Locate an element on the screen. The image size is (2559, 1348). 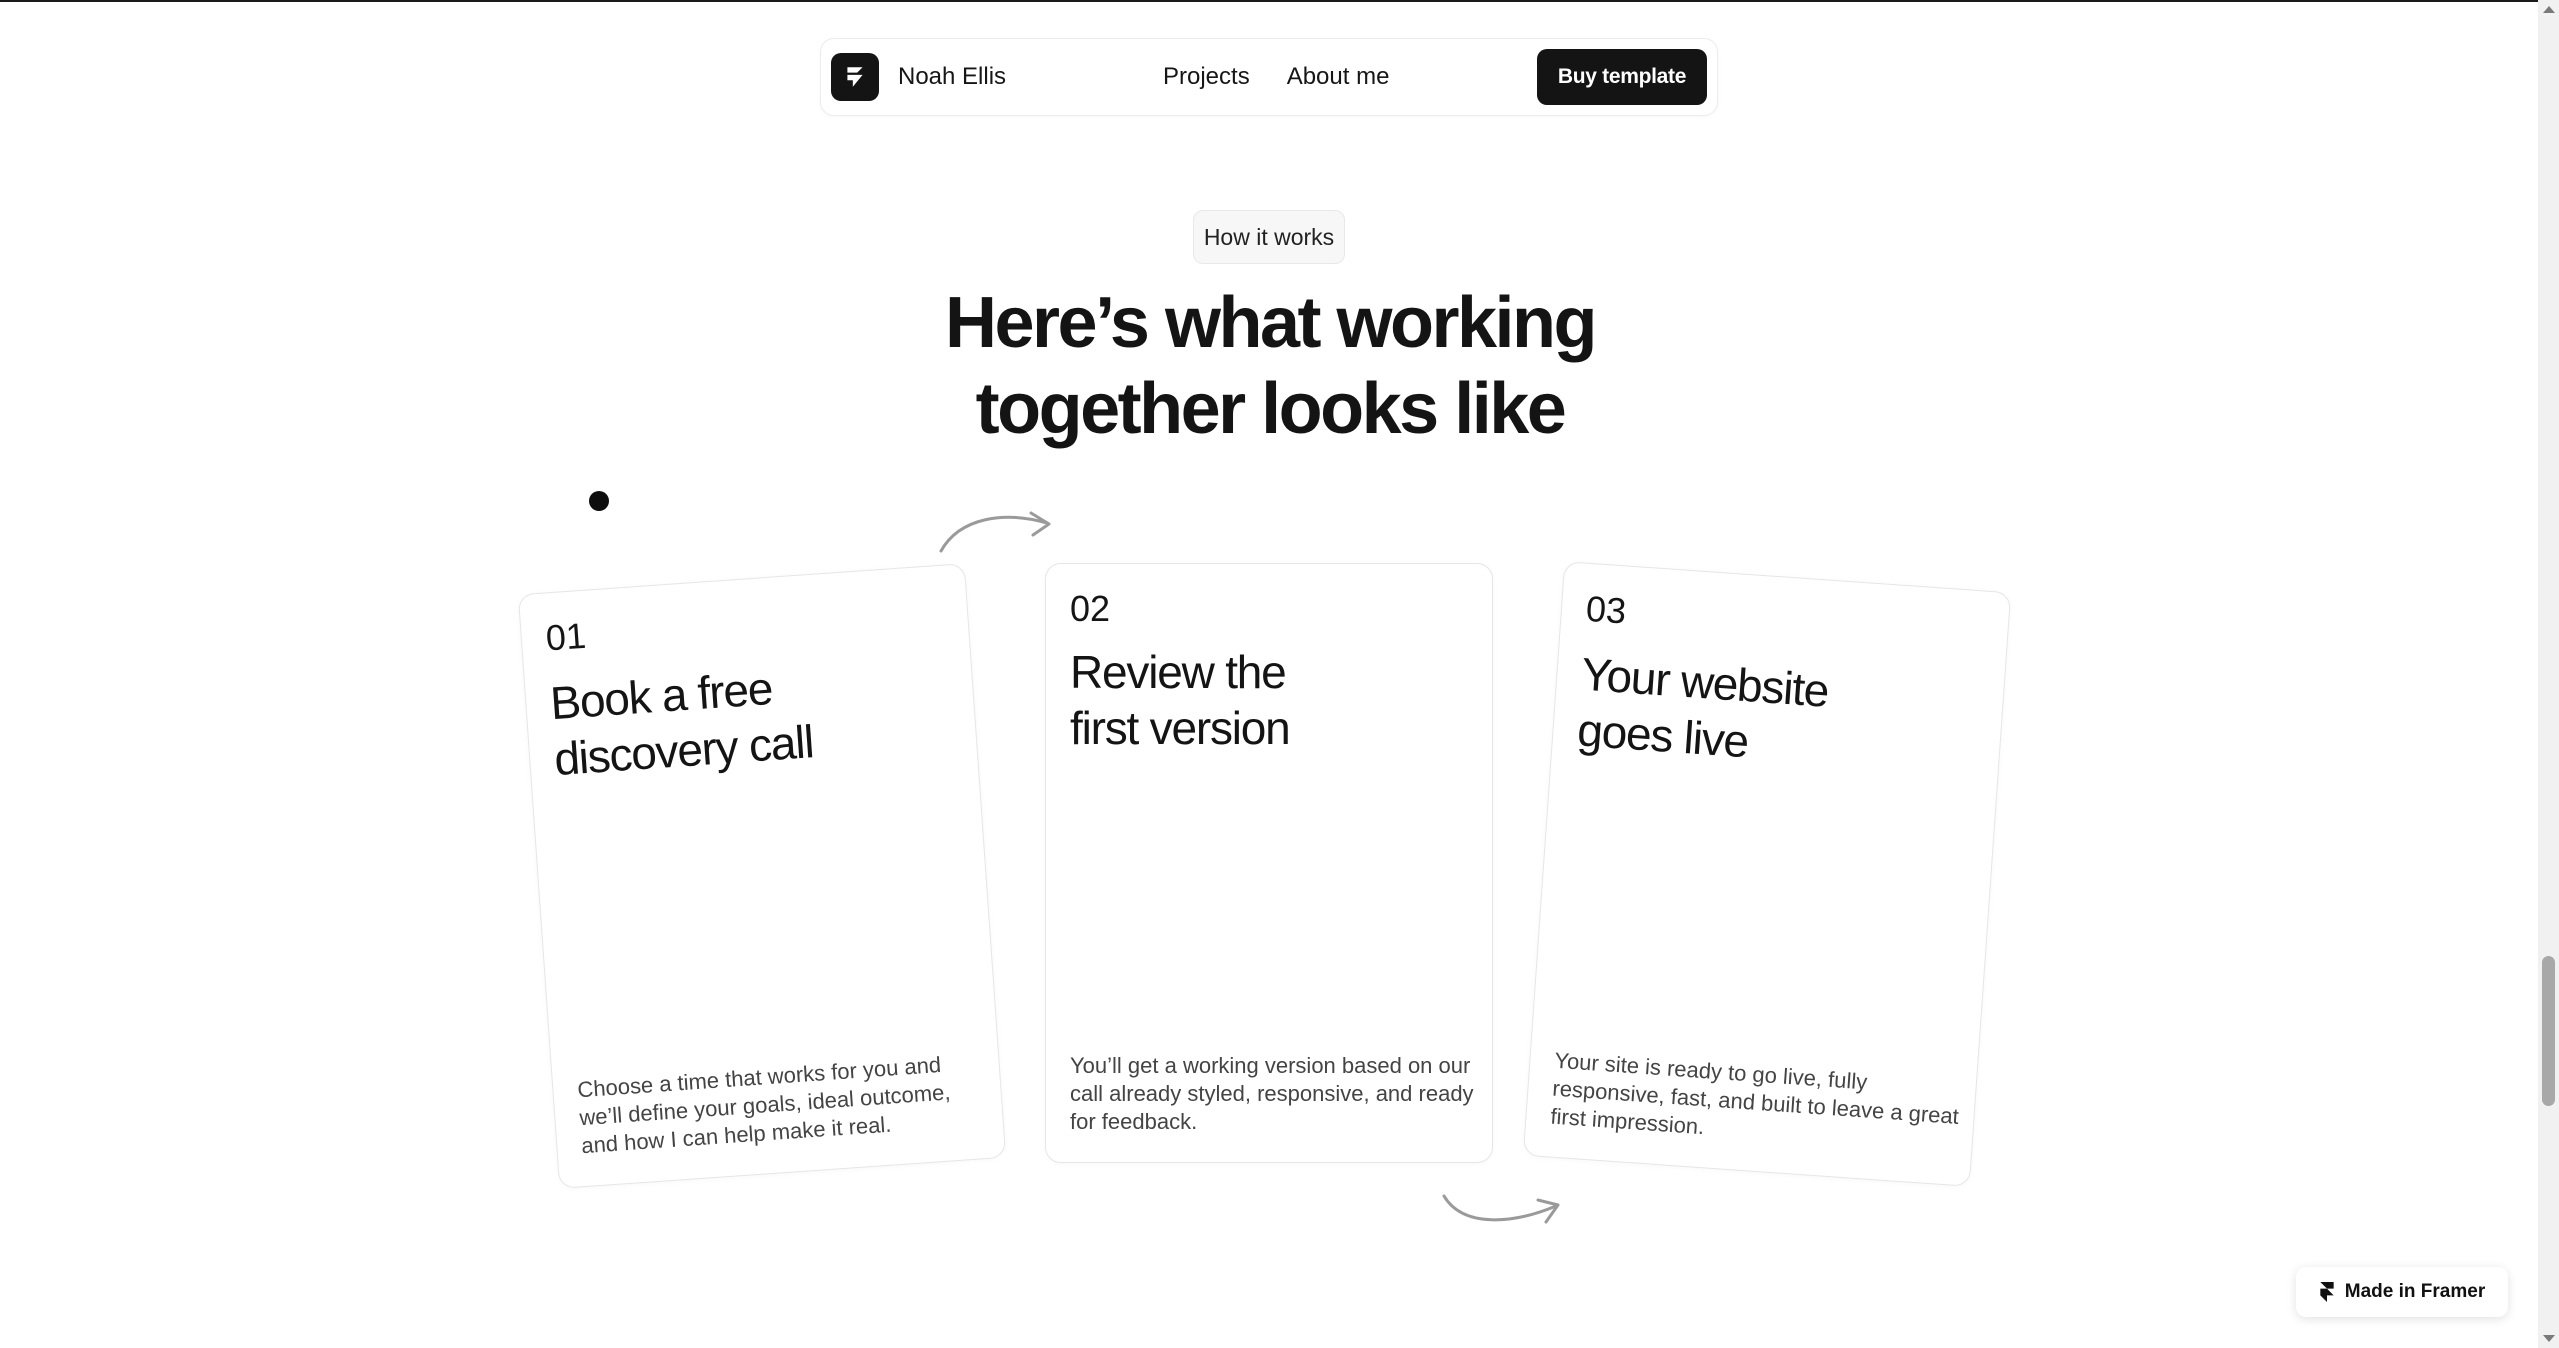
step-title: Your website goes live is located at coordinates (1759, 714).